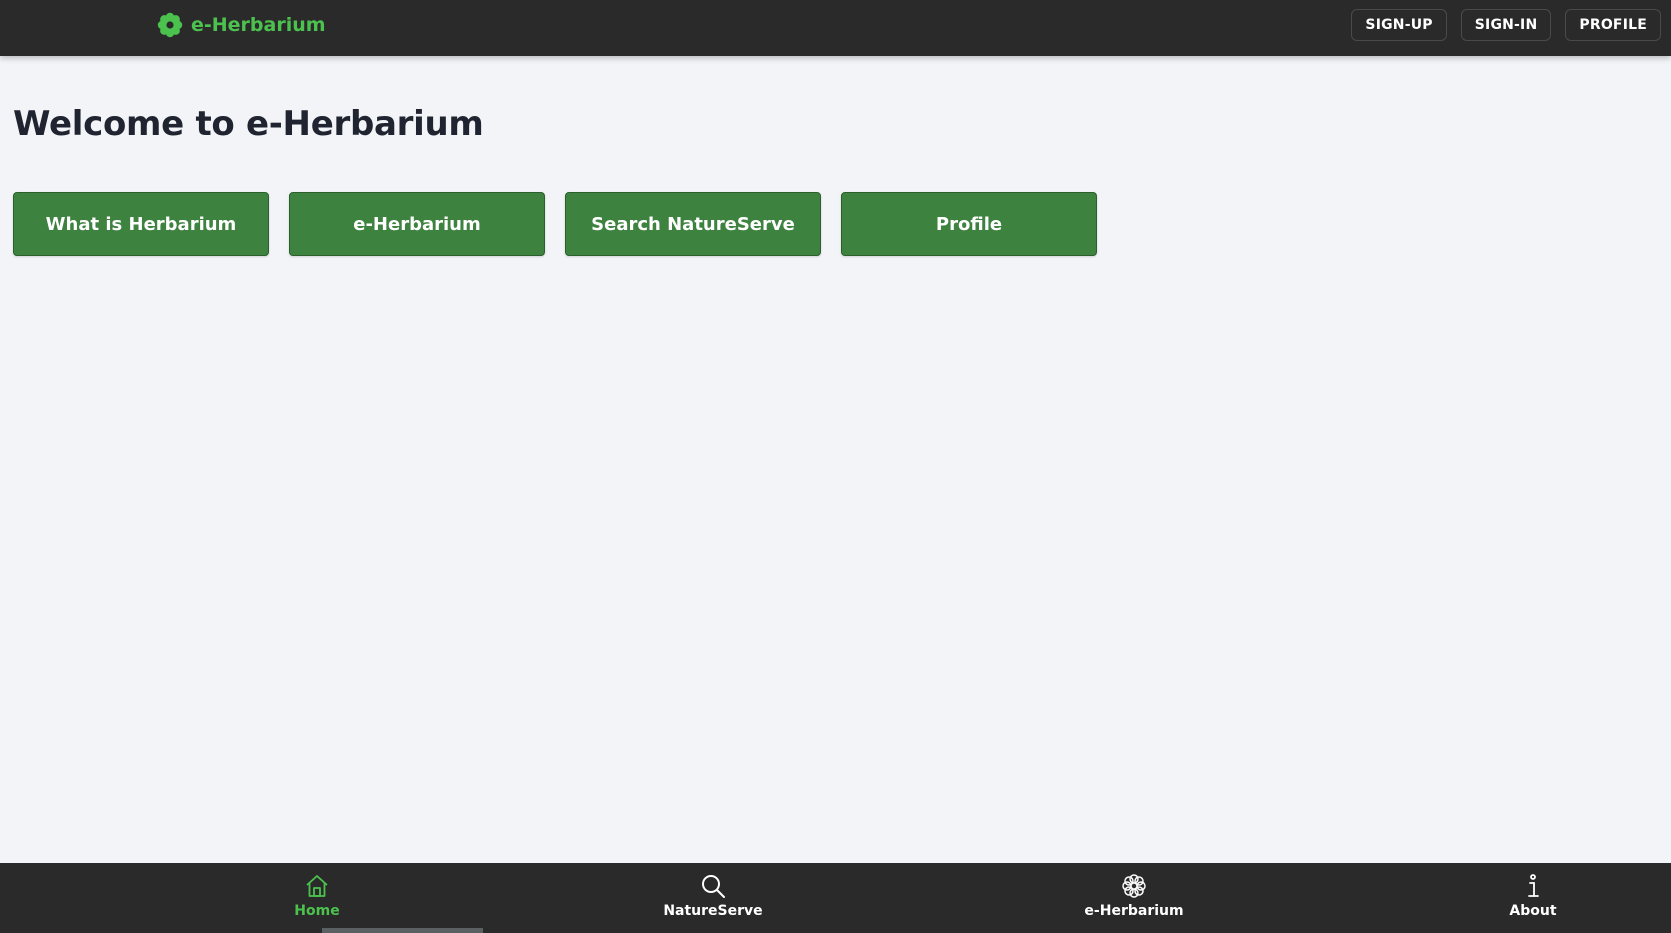 The width and height of the screenshot is (1671, 933). Describe the element at coordinates (141, 224) in the screenshot. I see `what-is-herbarium-button: What is Herbarium` at that location.